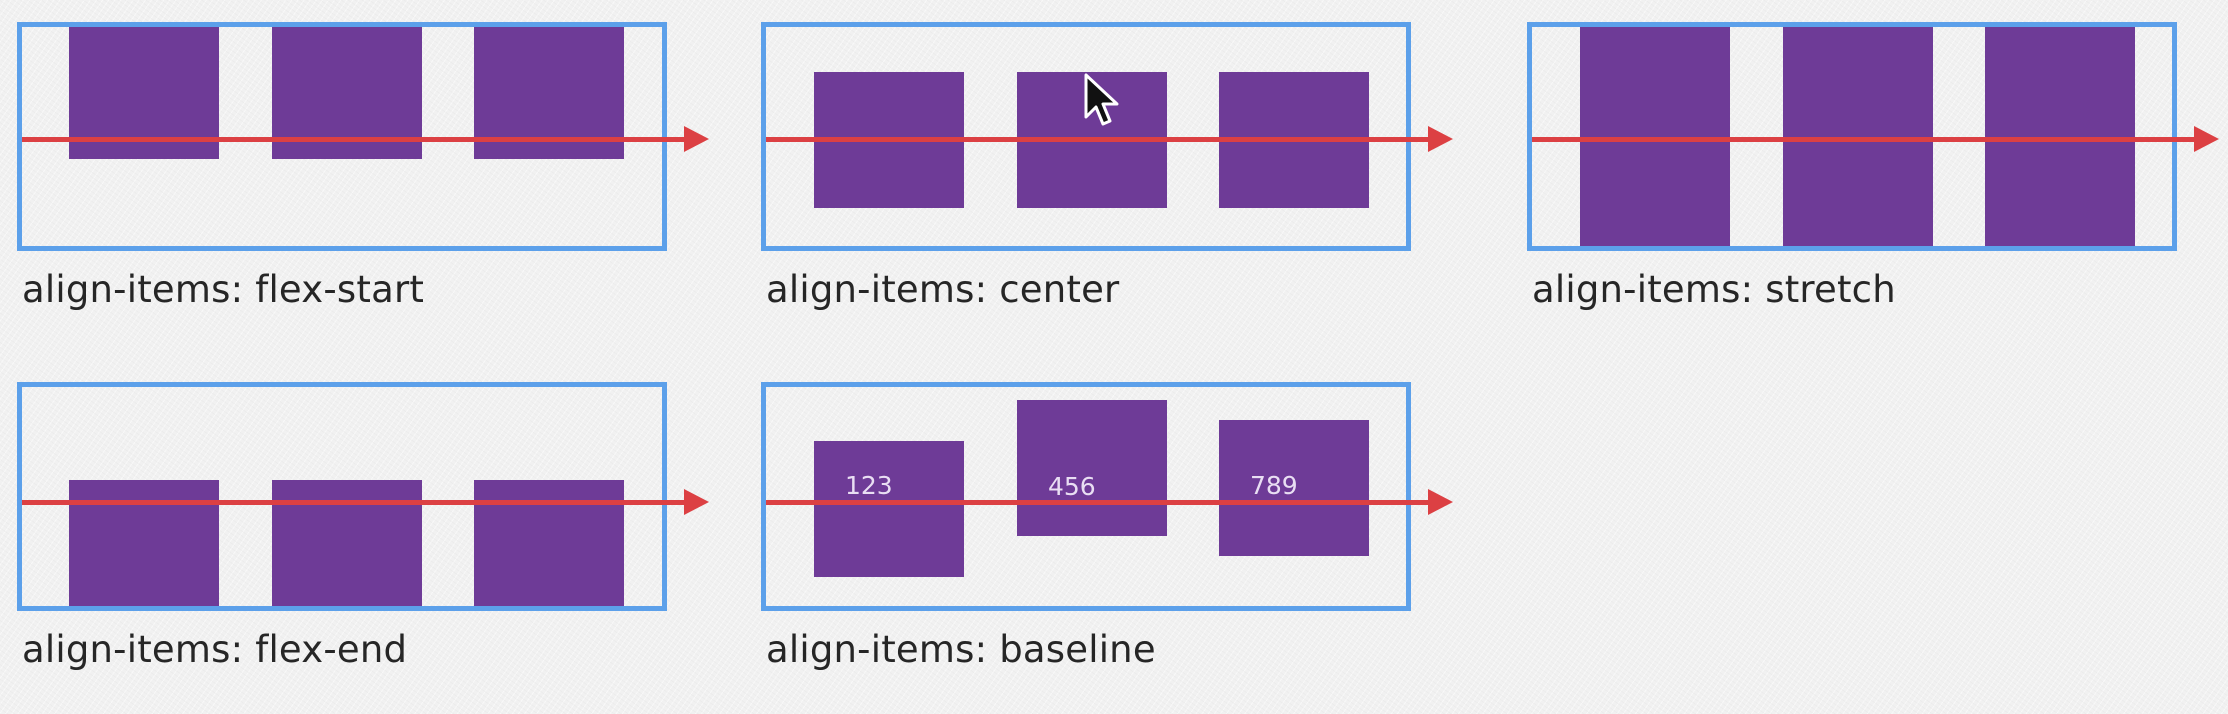 The image size is (2228, 714). What do you see at coordinates (1111, 172) in the screenshot?
I see `panel-center: align-items: center` at bounding box center [1111, 172].